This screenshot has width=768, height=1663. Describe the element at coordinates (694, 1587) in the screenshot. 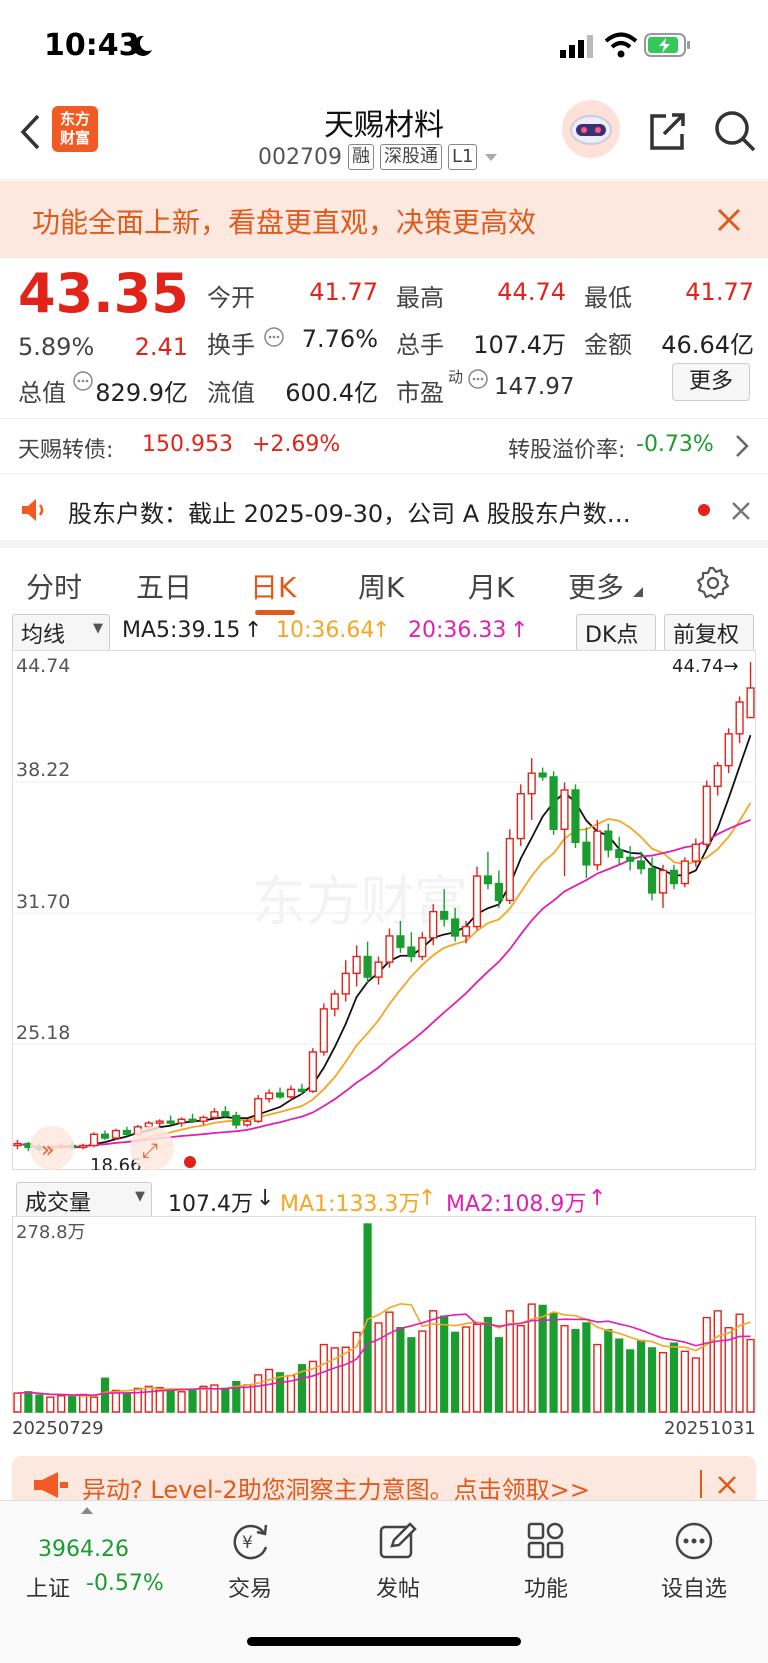

I see `tab-custom: 设自选` at that location.